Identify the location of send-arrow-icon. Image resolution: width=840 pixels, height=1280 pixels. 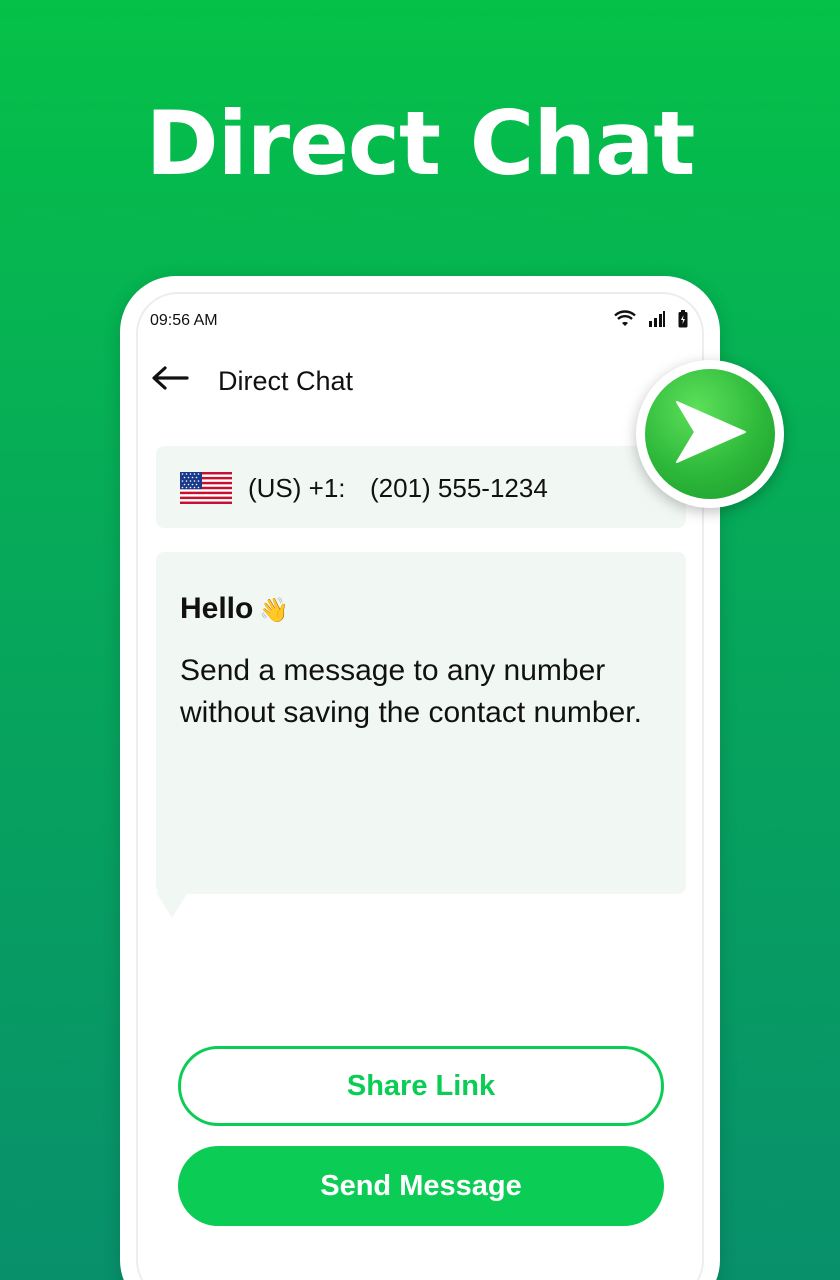
(710, 434).